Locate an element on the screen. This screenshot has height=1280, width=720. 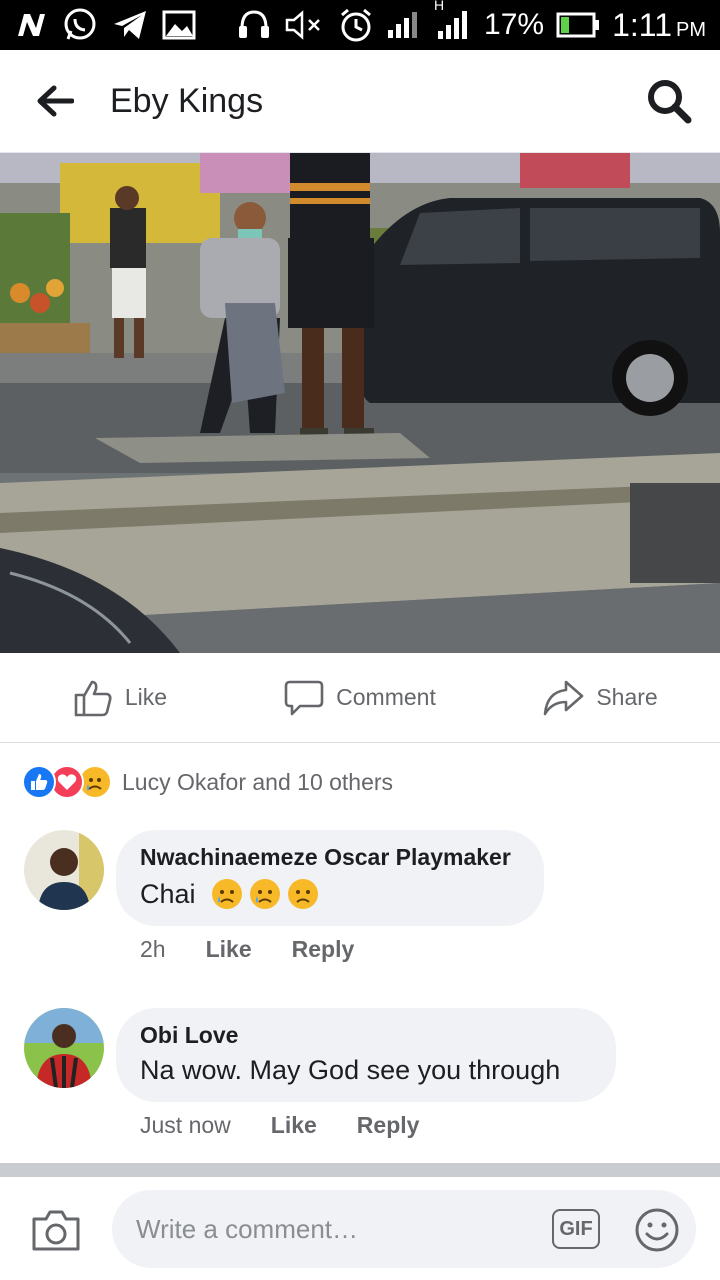
comment-bubble: Obi Love Na wow. May God see you through is located at coordinates (366, 1055).